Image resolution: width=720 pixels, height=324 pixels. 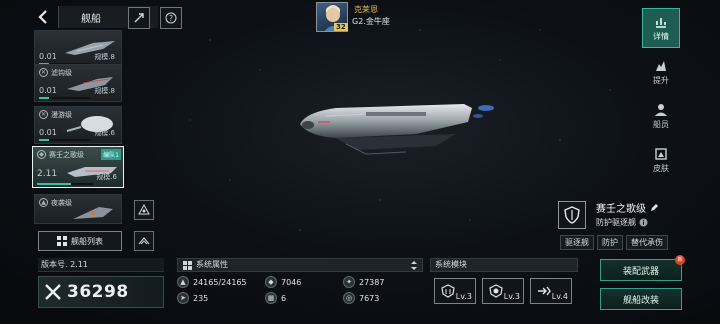 I want to click on ship-tag: 替代承伤, so click(x=647, y=242).